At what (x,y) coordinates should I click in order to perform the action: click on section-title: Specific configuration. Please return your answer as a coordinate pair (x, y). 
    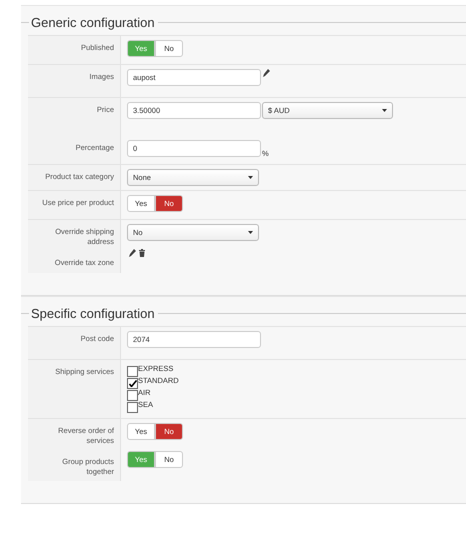
    Looking at the image, I should click on (93, 313).